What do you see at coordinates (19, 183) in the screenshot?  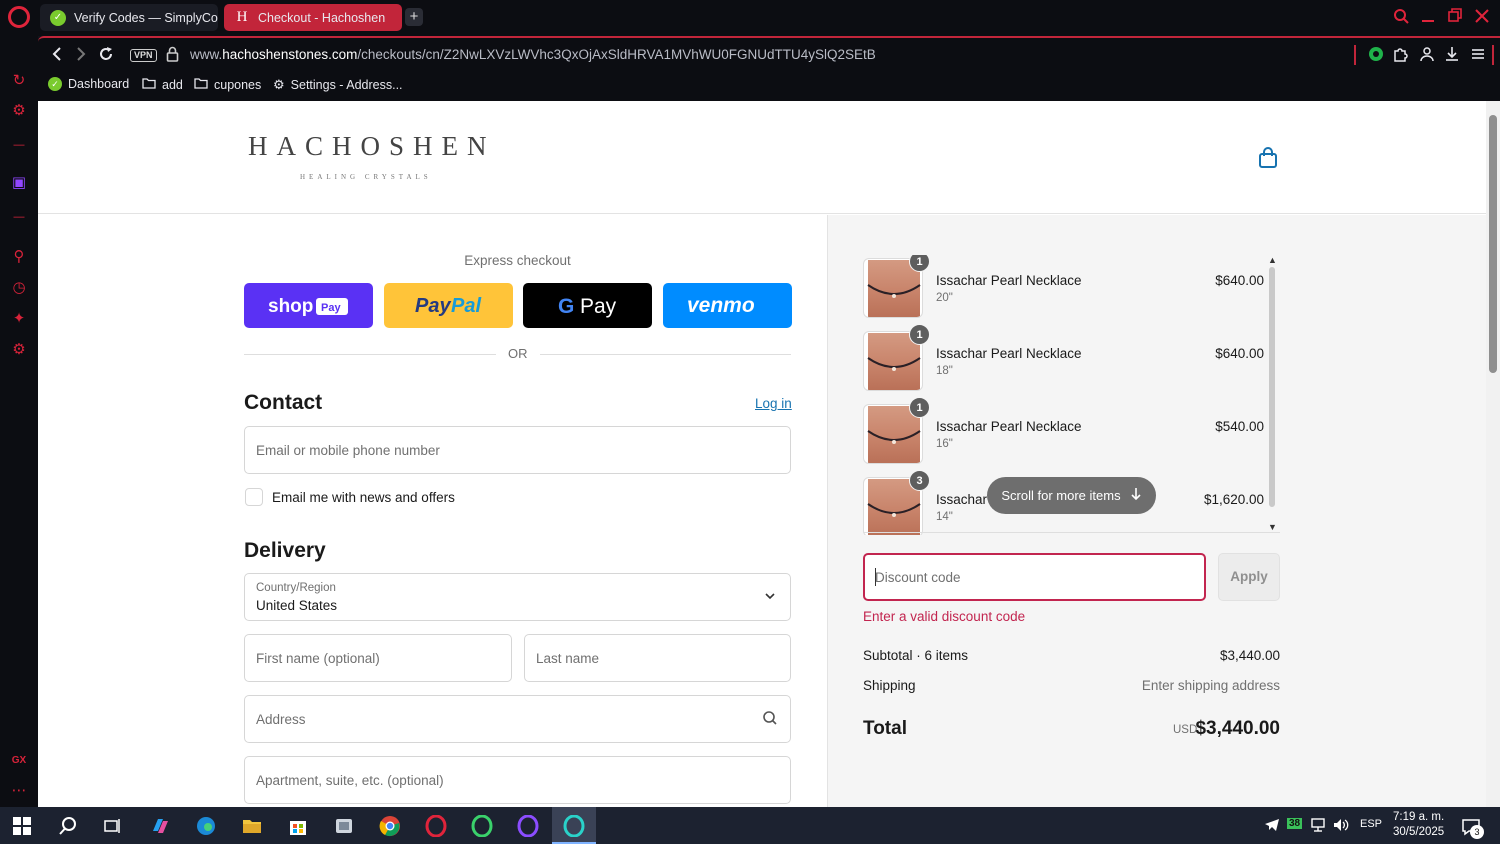 I see `twitch-icon: ▣` at bounding box center [19, 183].